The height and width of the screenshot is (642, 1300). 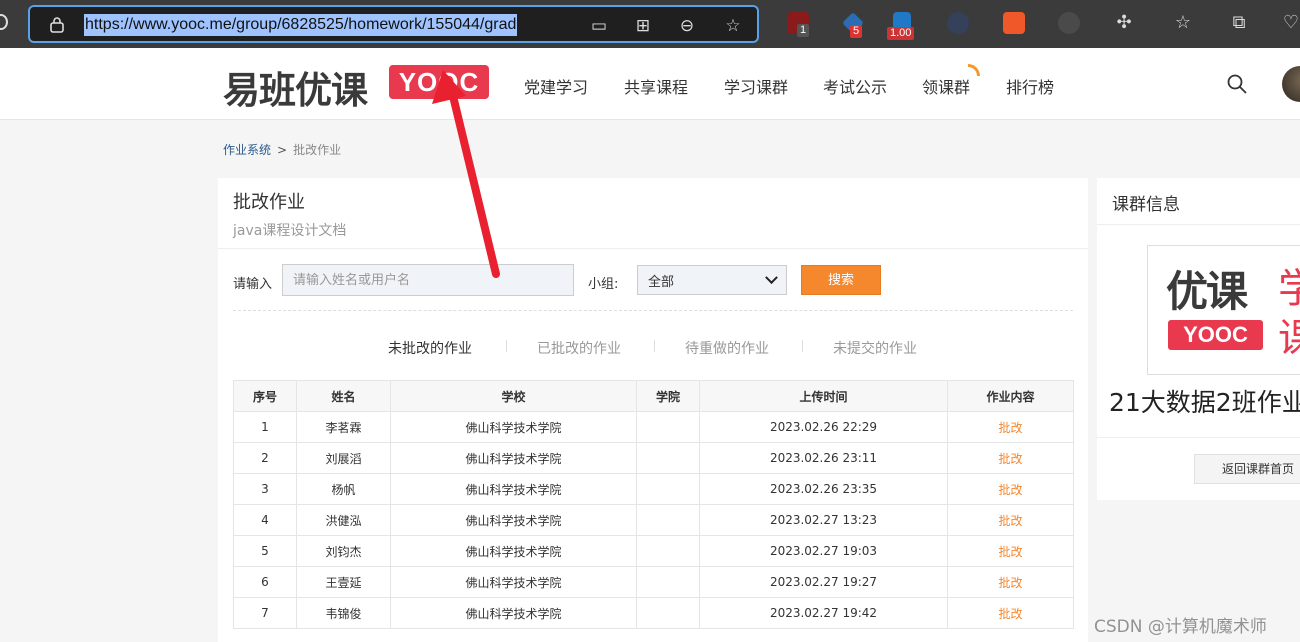 What do you see at coordinates (343, 427) in the screenshot?
I see `cell-name: 李茗霖` at bounding box center [343, 427].